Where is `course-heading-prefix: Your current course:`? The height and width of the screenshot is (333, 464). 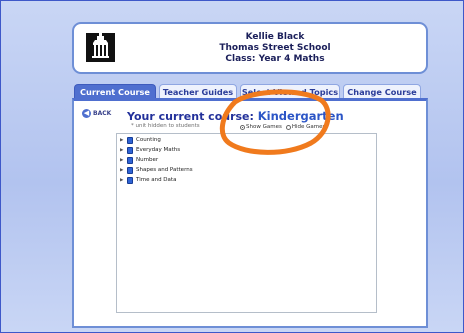
course-heading-prefix: Your current course: is located at coordinates (190, 116).